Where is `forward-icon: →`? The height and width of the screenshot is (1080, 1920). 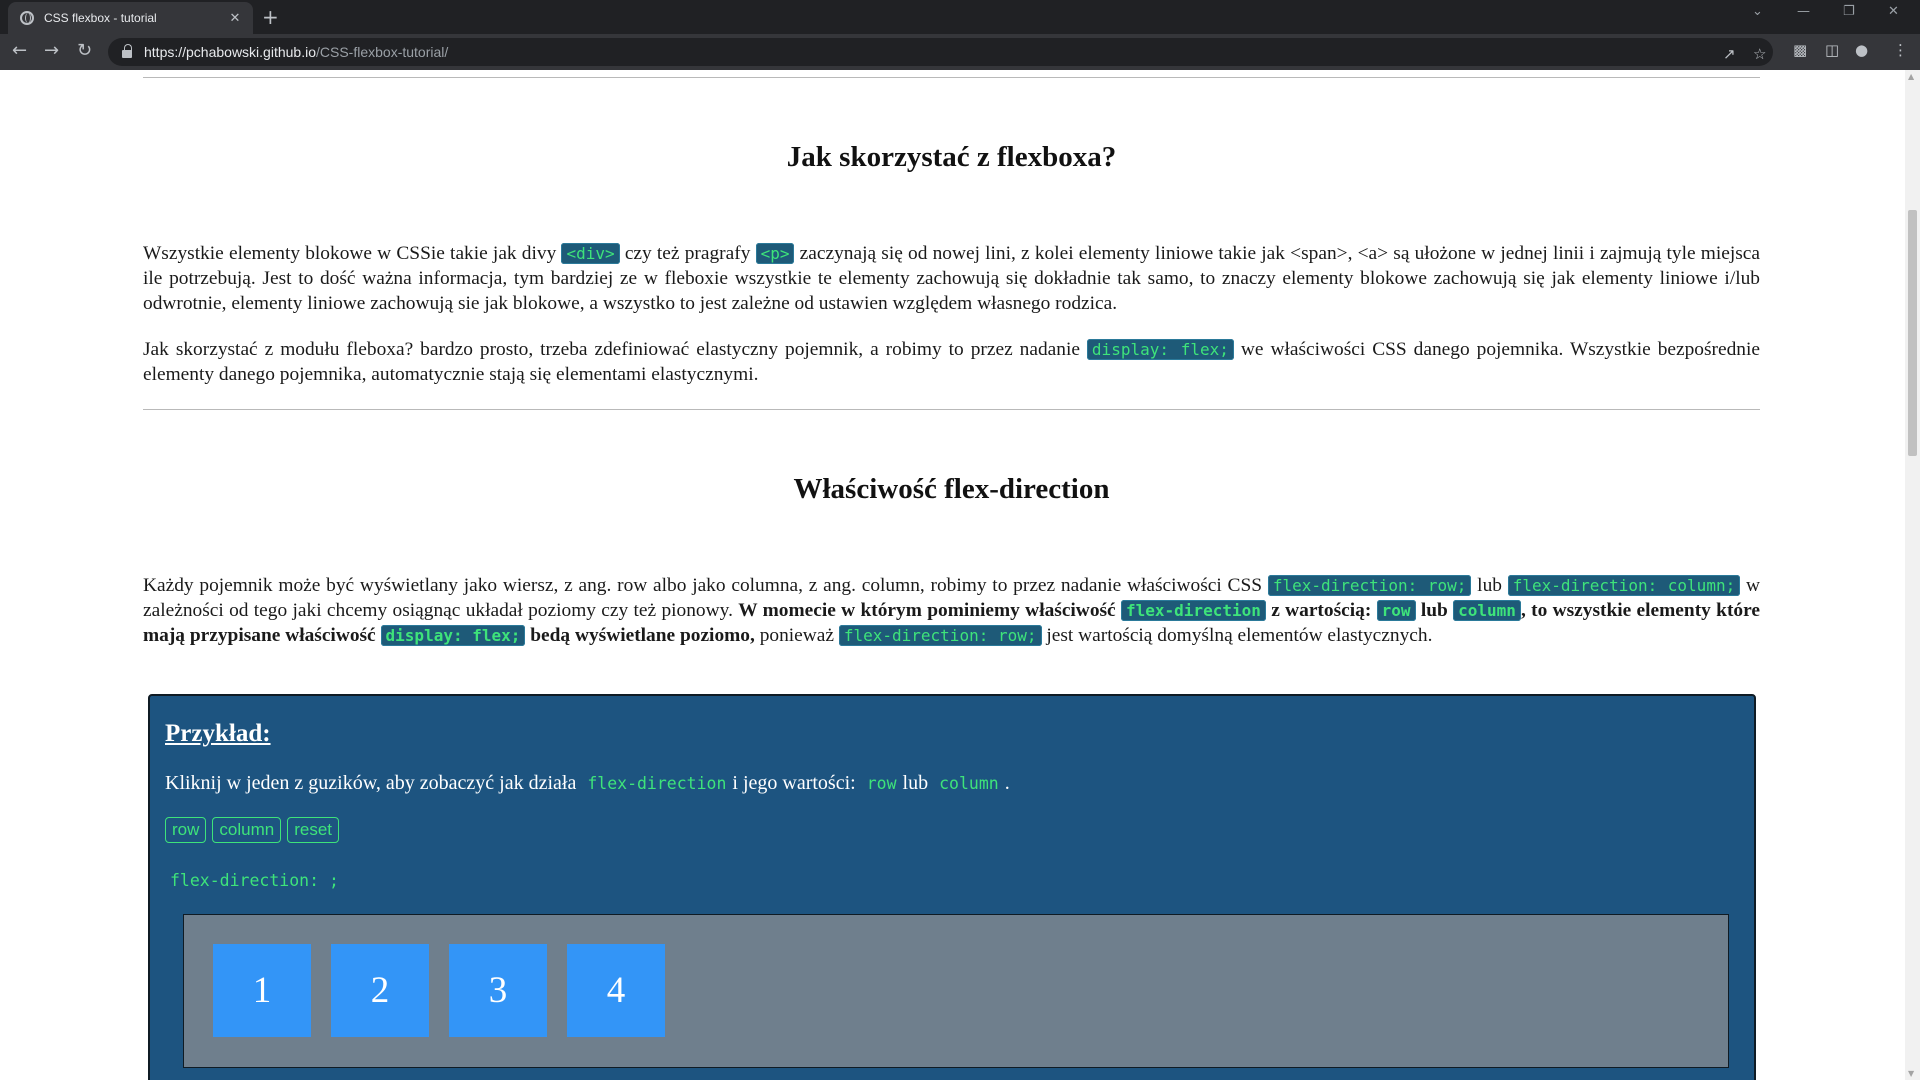 forward-icon: → is located at coordinates (51, 51).